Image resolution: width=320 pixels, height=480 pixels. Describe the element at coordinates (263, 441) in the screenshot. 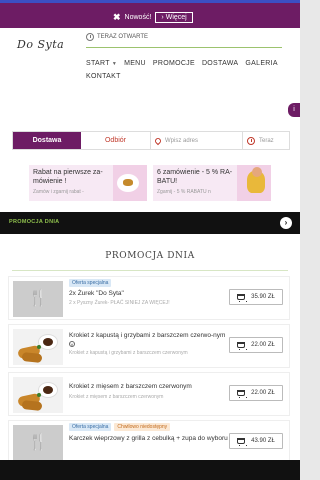

I see `item-price: 43.90 ZŁ` at that location.